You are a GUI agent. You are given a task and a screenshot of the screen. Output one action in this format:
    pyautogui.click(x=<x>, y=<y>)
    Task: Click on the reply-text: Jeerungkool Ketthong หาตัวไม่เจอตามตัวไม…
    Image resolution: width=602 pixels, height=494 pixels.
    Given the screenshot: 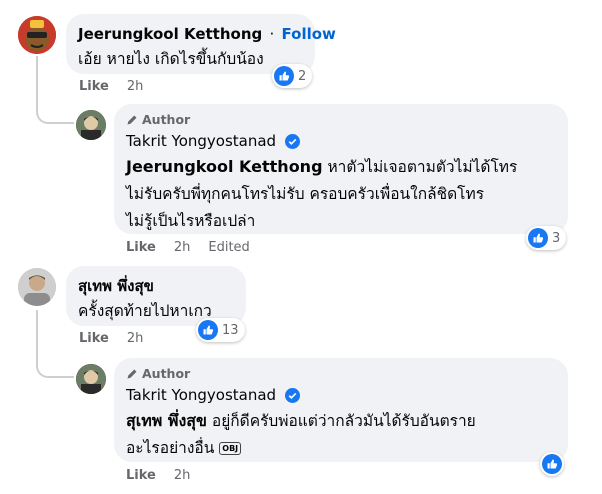 What is the action you would take?
    pyautogui.click(x=341, y=194)
    